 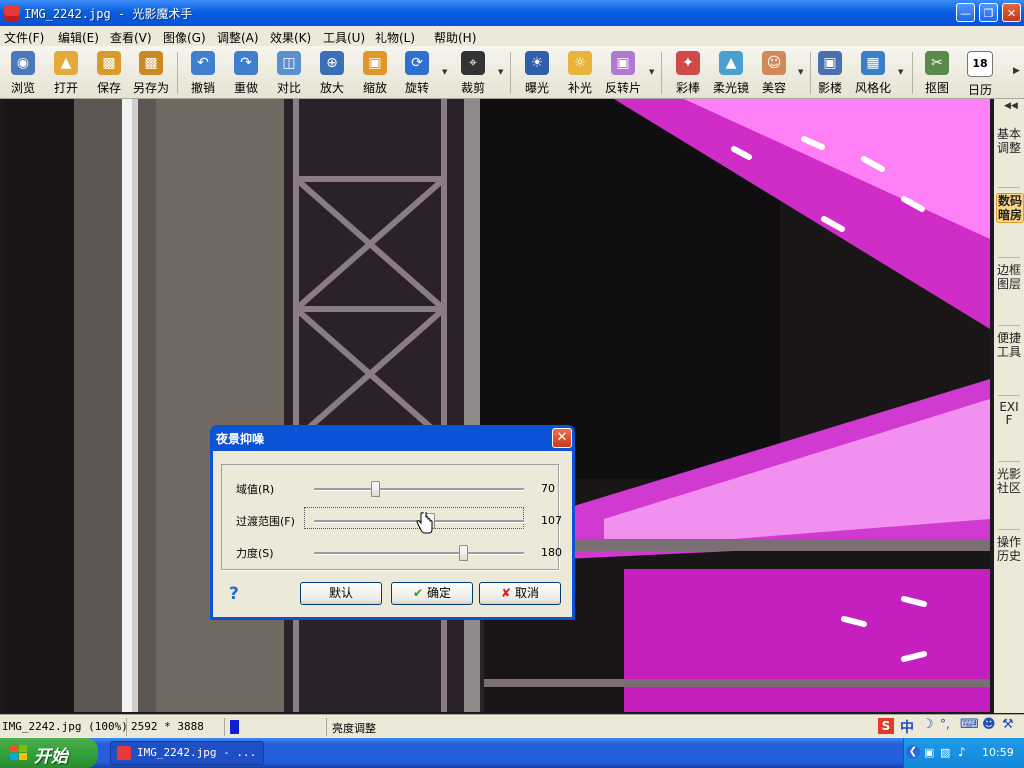 I want to click on toolbar-separator, so click(x=661, y=73).